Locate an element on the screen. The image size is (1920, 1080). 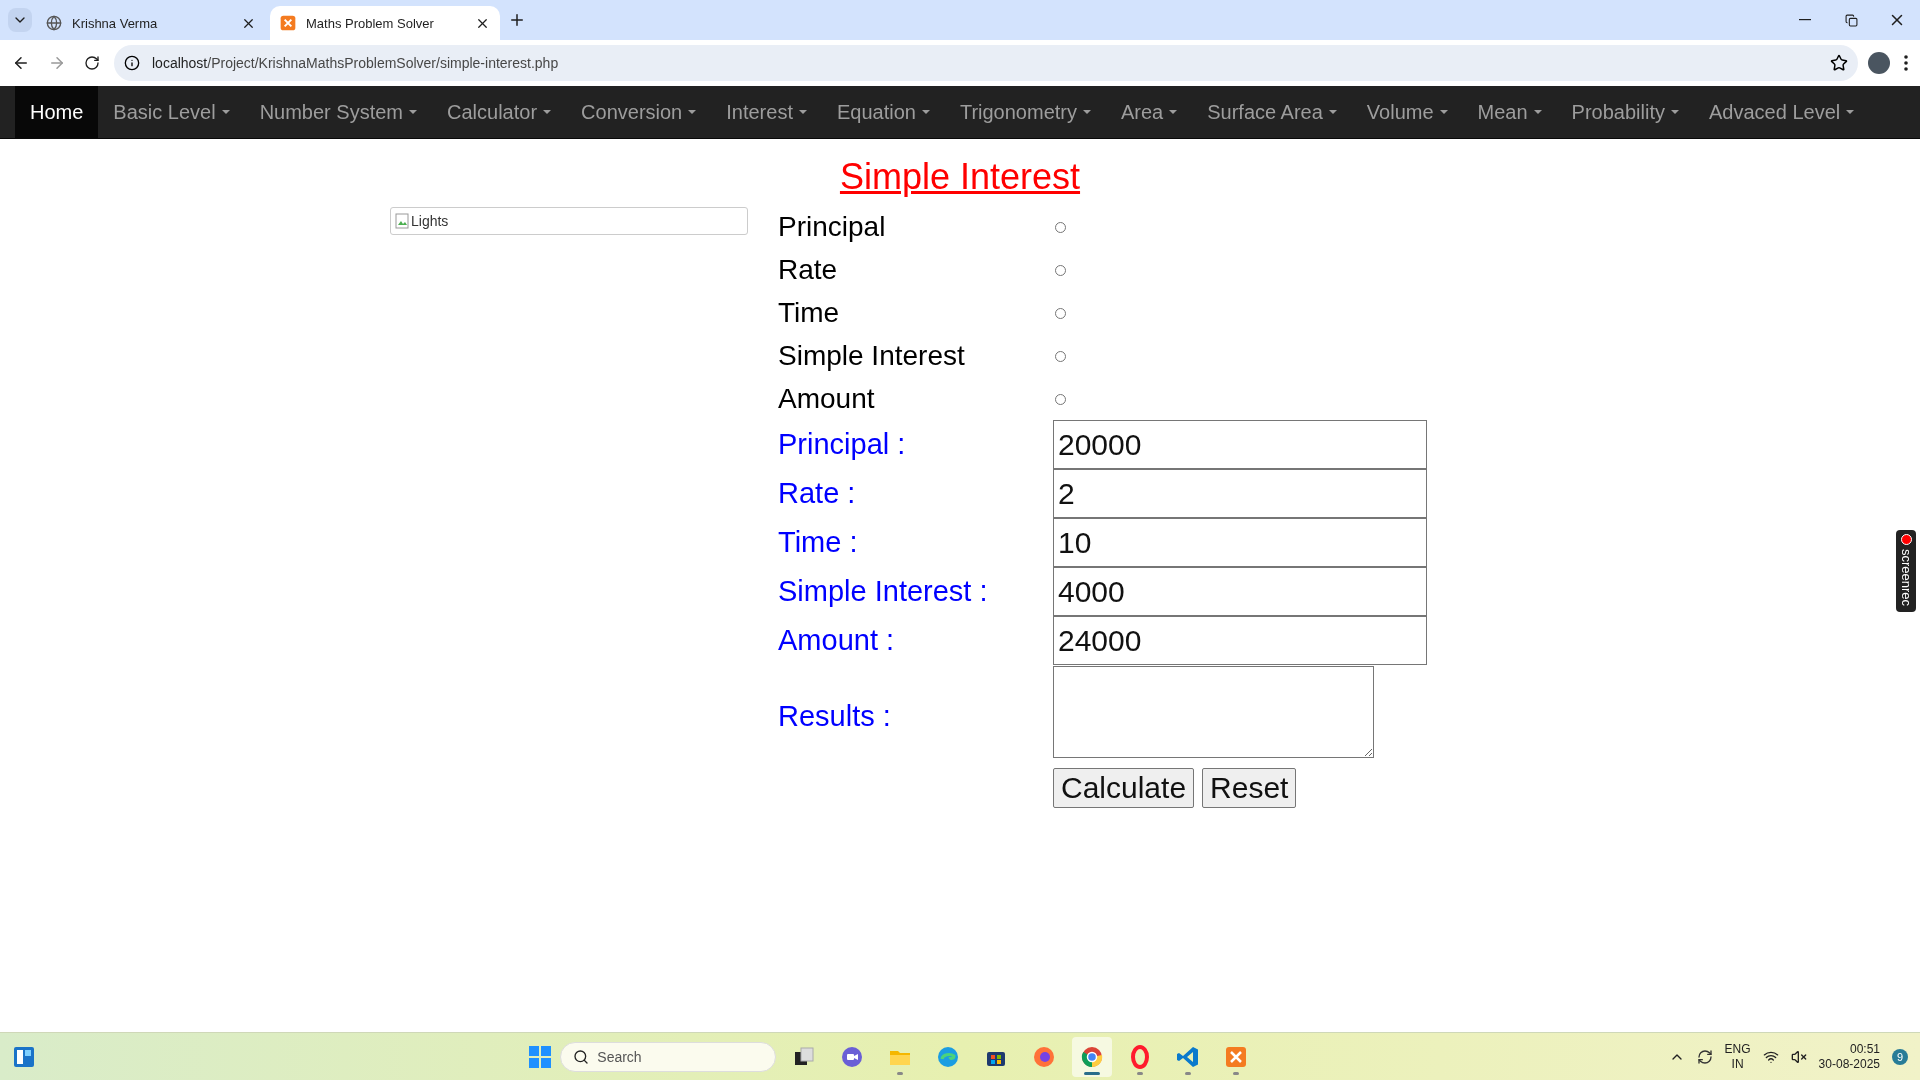
input-field: 10 is located at coordinates (1240, 542).